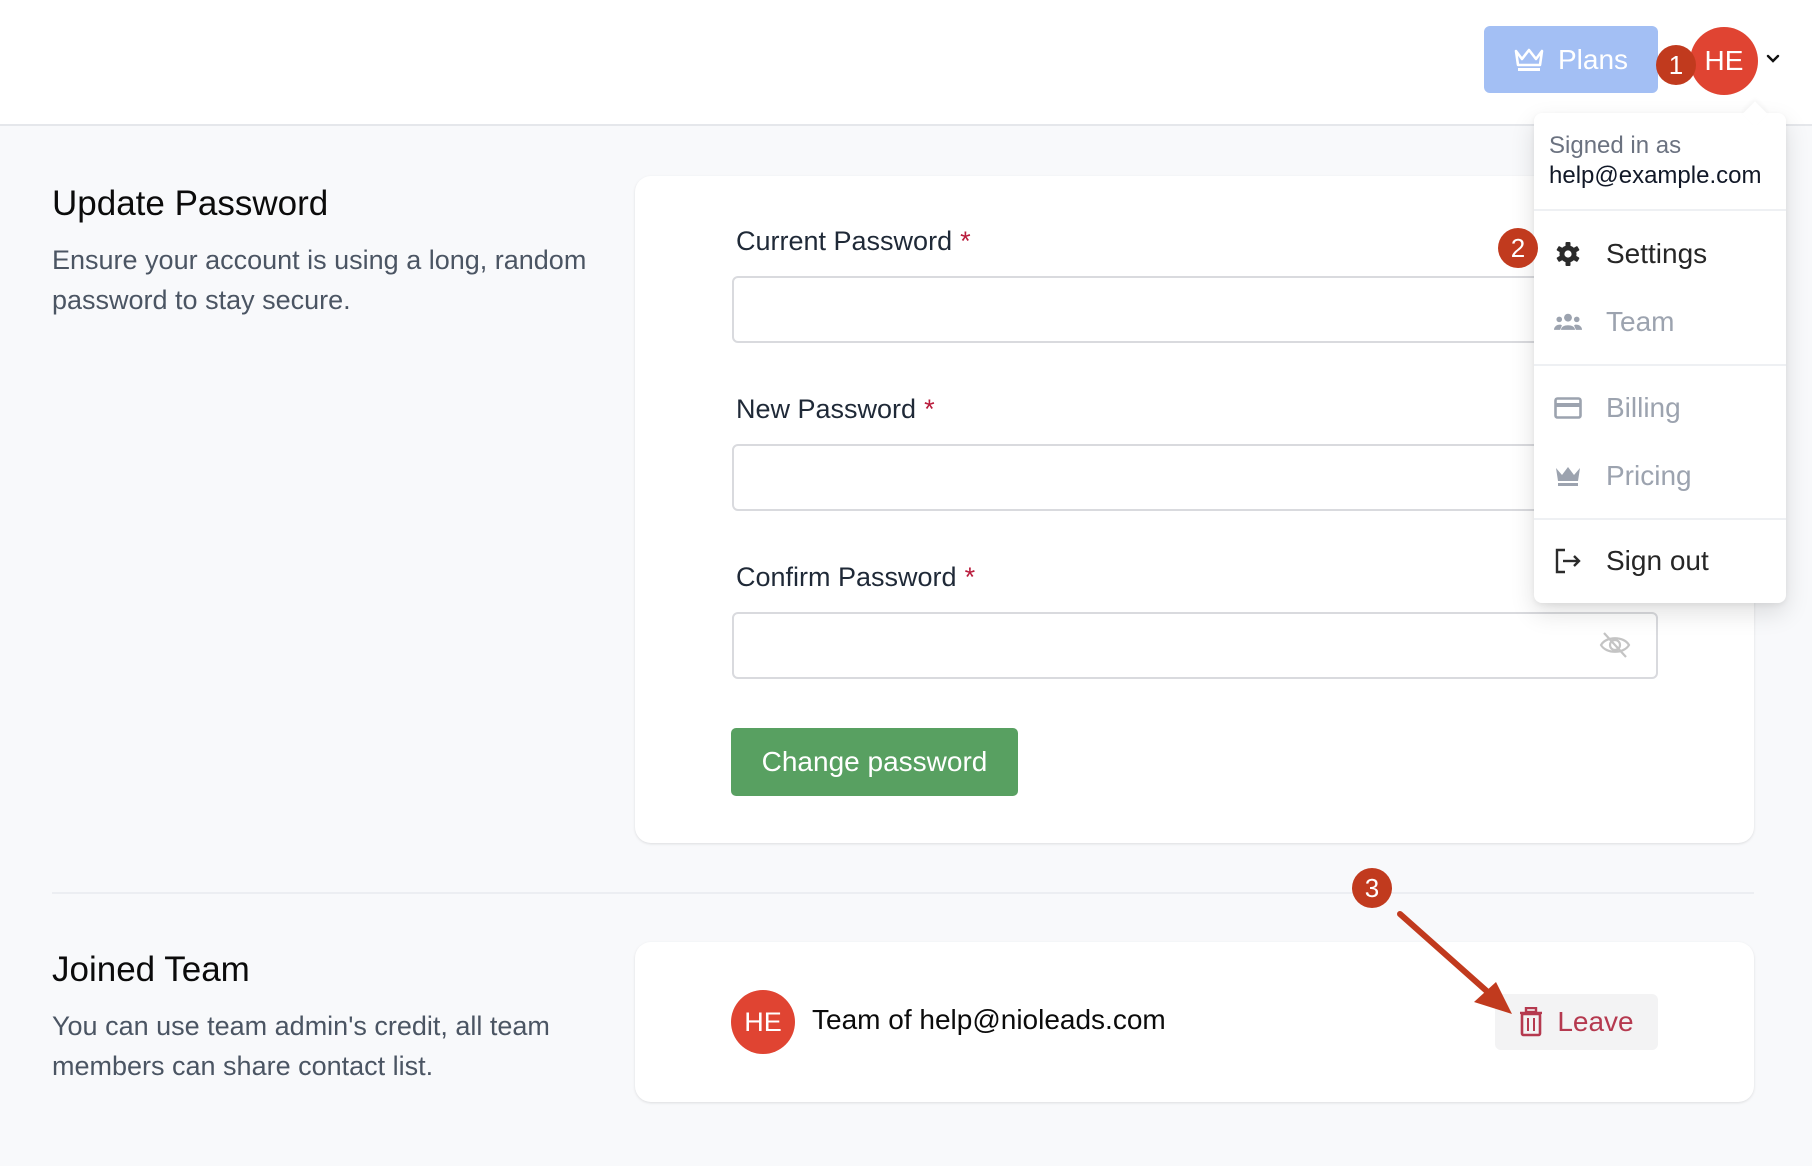 This screenshot has width=1812, height=1166. Describe the element at coordinates (1655, 175) in the screenshot. I see `signed-in-email: help@example.com` at that location.